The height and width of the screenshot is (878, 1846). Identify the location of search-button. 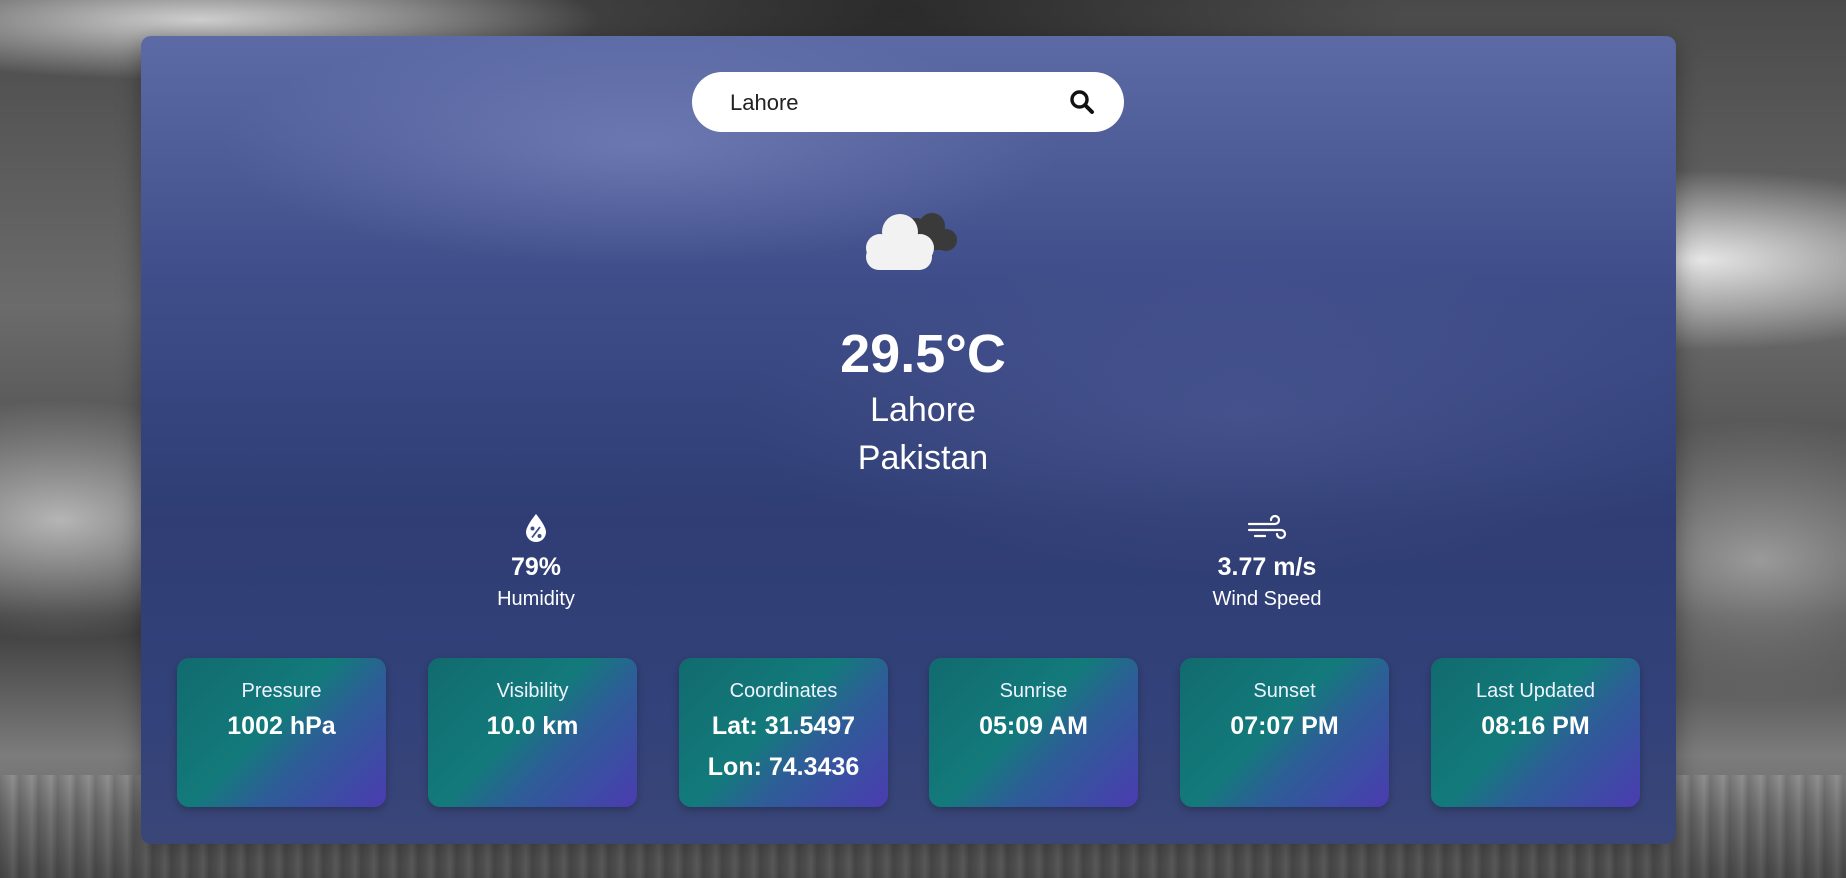
(1082, 102).